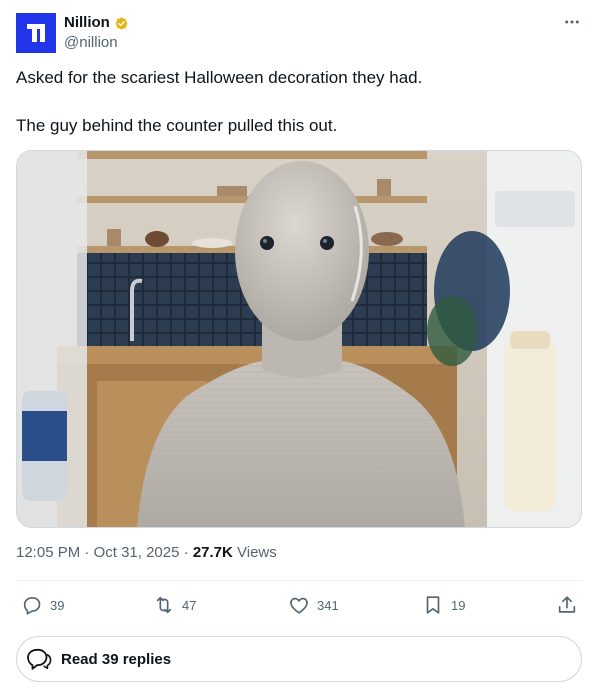 The image size is (598, 690). I want to click on share-icon, so click(567, 604).